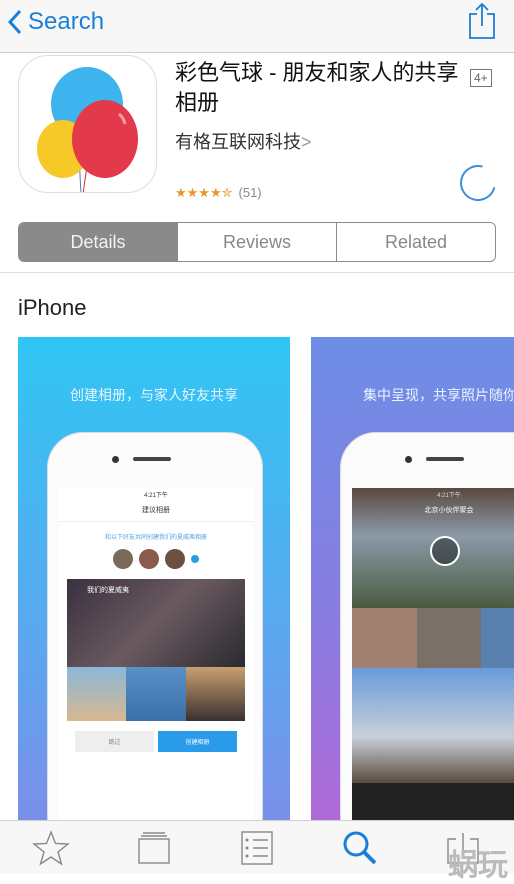 This screenshot has width=514, height=884. What do you see at coordinates (415, 242) in the screenshot?
I see `tab-related: Related` at bounding box center [415, 242].